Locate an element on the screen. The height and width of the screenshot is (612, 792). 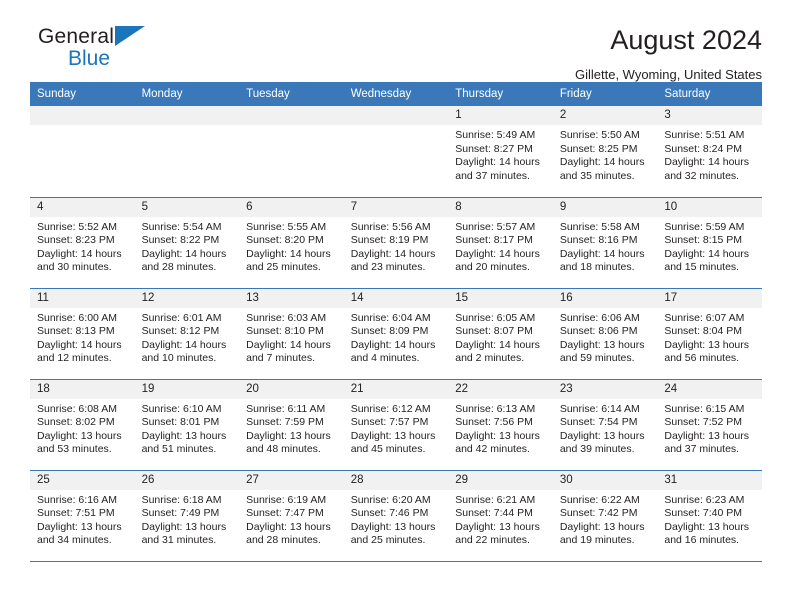
sunrise-text: Sunrise: 6:00 AM is located at coordinates (77, 317).